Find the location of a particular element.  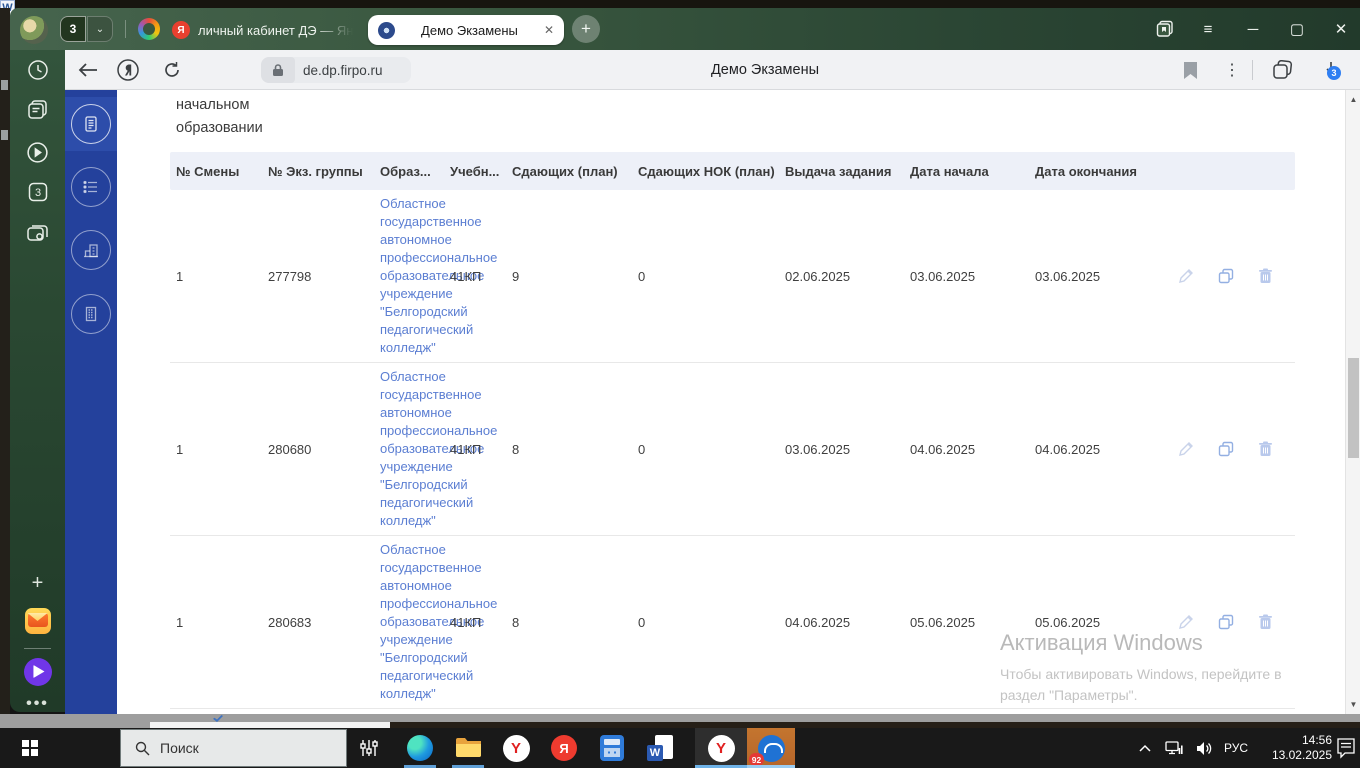

address-bar: de.dp.firpo.ru is located at coordinates (336, 70).